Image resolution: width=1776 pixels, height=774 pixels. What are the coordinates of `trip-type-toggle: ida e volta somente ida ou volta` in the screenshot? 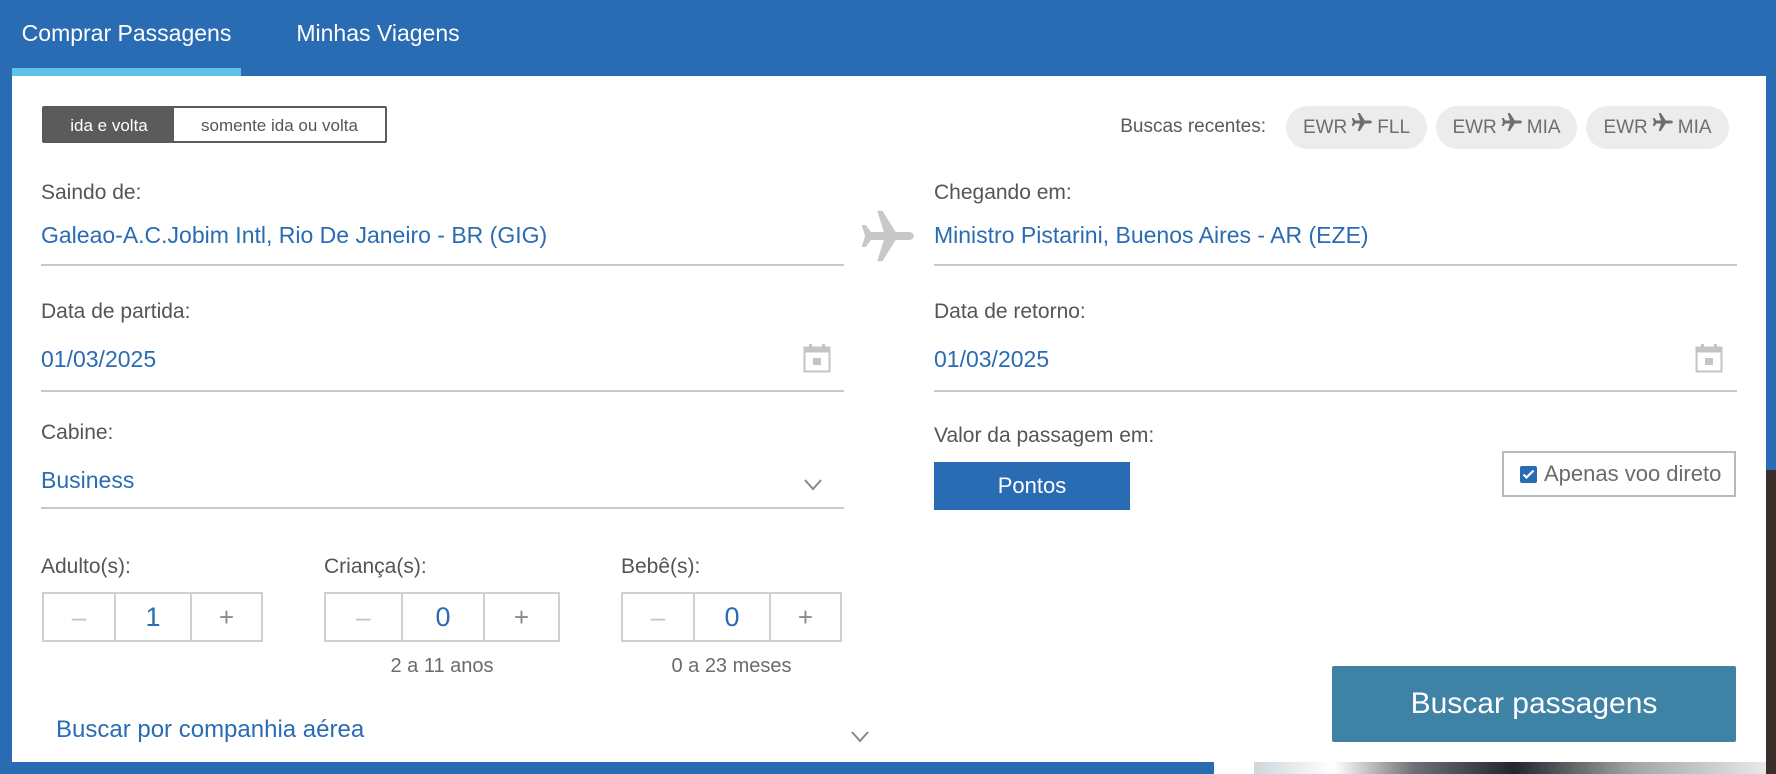 It's located at (214, 124).